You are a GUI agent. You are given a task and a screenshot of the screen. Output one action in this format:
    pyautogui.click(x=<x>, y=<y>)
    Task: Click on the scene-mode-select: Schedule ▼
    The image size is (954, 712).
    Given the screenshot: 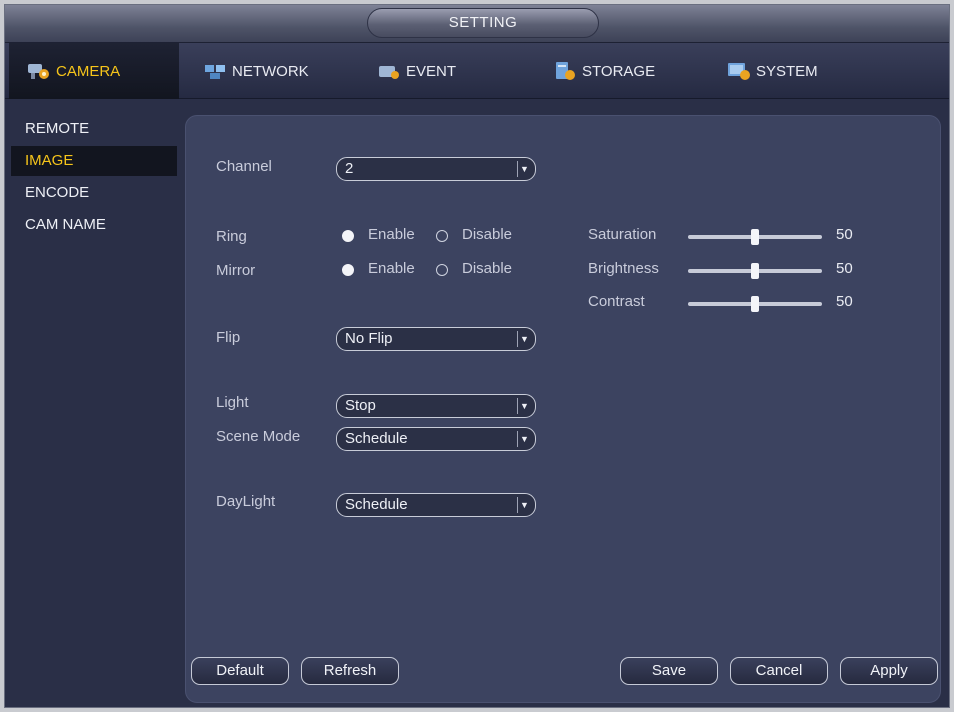 What is the action you would take?
    pyautogui.click(x=436, y=439)
    